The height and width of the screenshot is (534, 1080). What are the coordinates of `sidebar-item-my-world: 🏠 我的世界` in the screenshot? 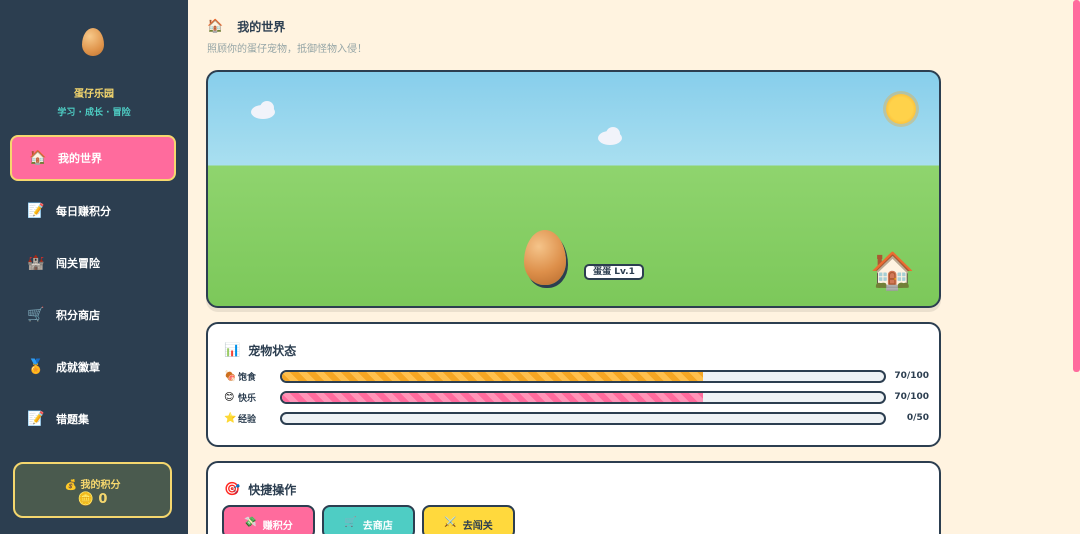 It's located at (93, 158).